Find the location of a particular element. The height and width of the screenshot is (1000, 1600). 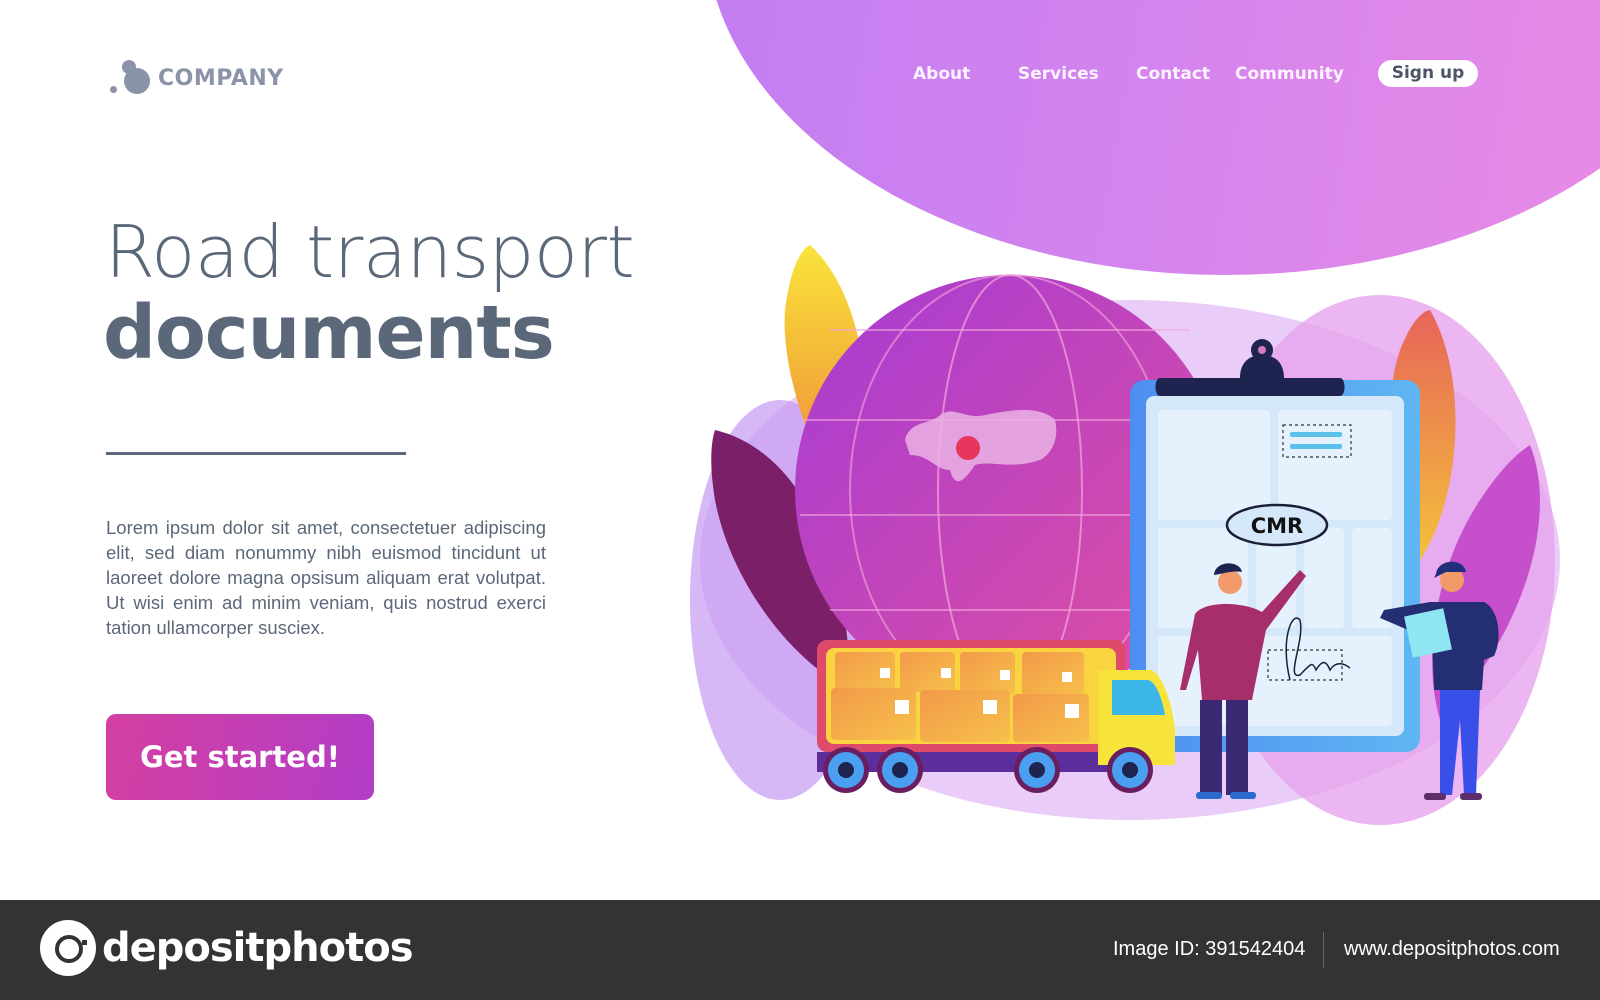

clipboard-icon: CMR is located at coordinates (1275, 545).